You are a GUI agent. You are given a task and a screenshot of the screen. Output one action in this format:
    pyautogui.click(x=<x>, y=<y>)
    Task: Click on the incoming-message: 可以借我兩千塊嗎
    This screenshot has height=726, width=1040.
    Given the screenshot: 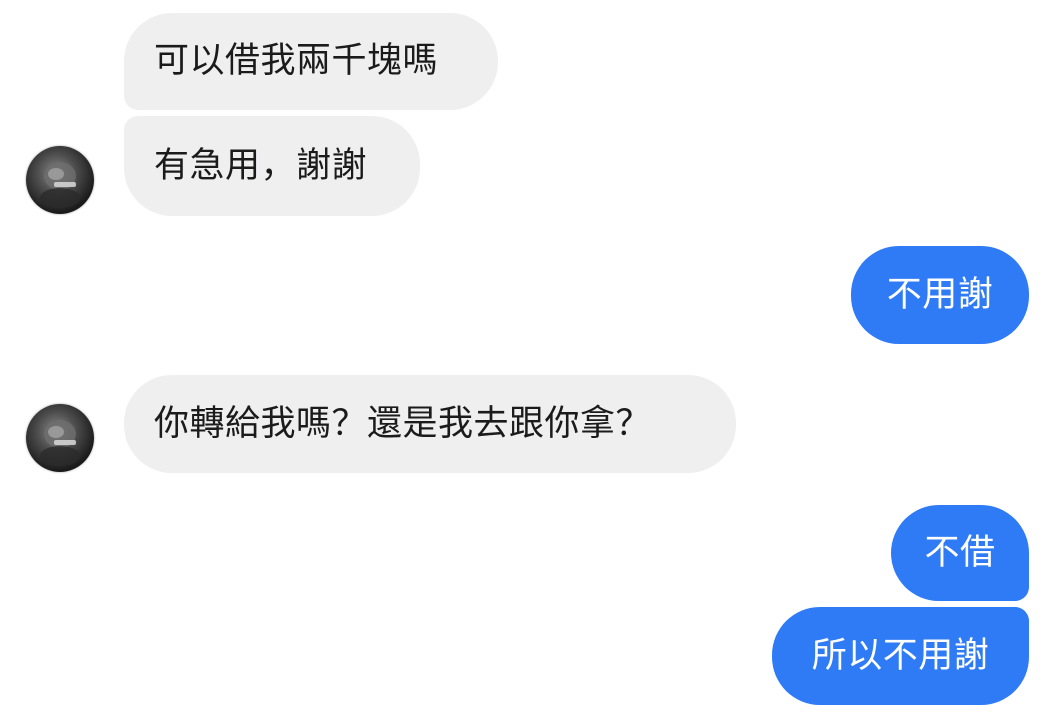 What is the action you would take?
    pyautogui.click(x=311, y=61)
    